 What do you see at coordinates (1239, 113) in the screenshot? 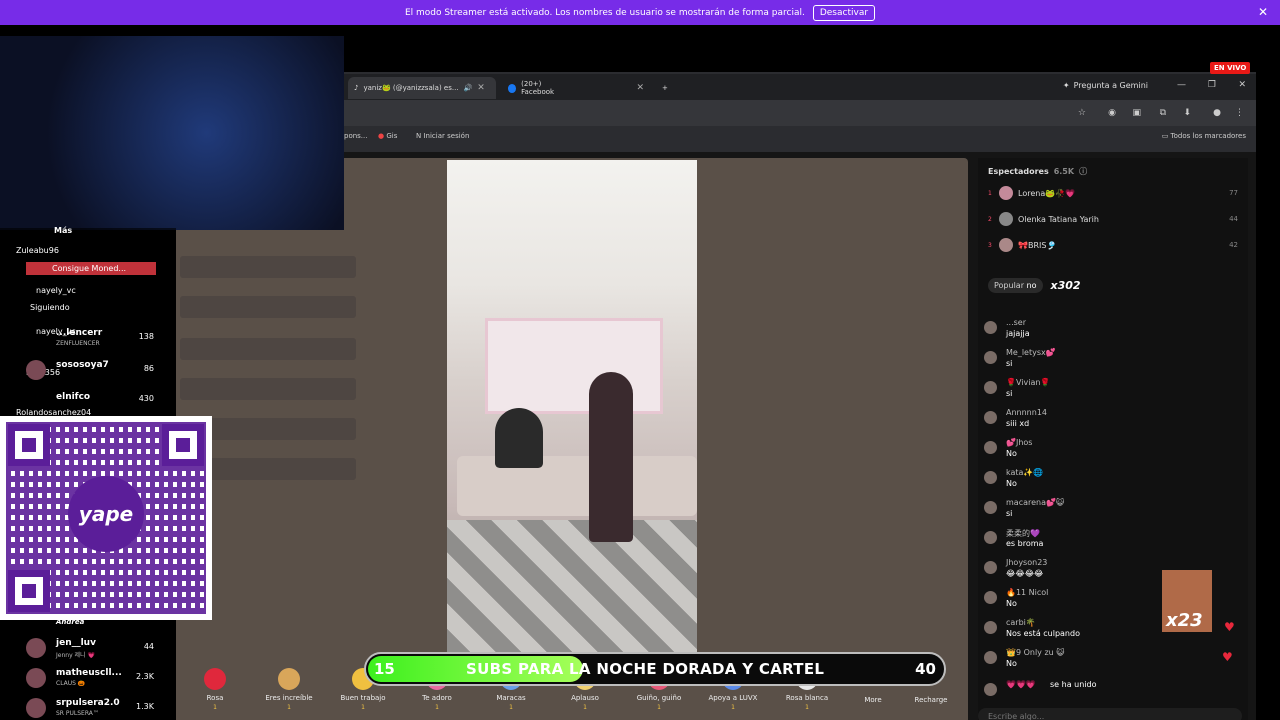
I see `menu-icon: ⋮` at bounding box center [1239, 113].